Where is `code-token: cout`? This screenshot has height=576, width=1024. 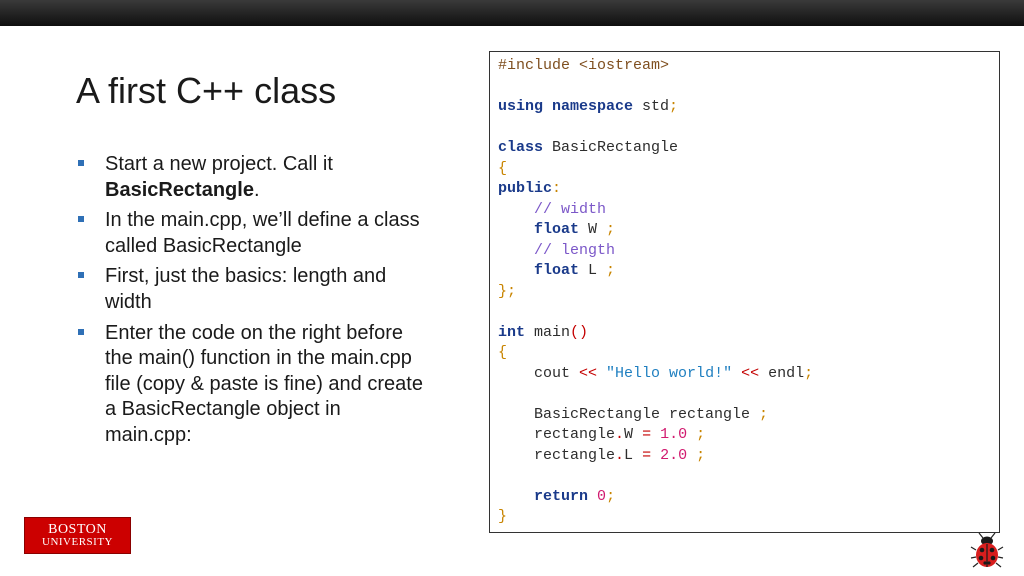 code-token: cout is located at coordinates (539, 373).